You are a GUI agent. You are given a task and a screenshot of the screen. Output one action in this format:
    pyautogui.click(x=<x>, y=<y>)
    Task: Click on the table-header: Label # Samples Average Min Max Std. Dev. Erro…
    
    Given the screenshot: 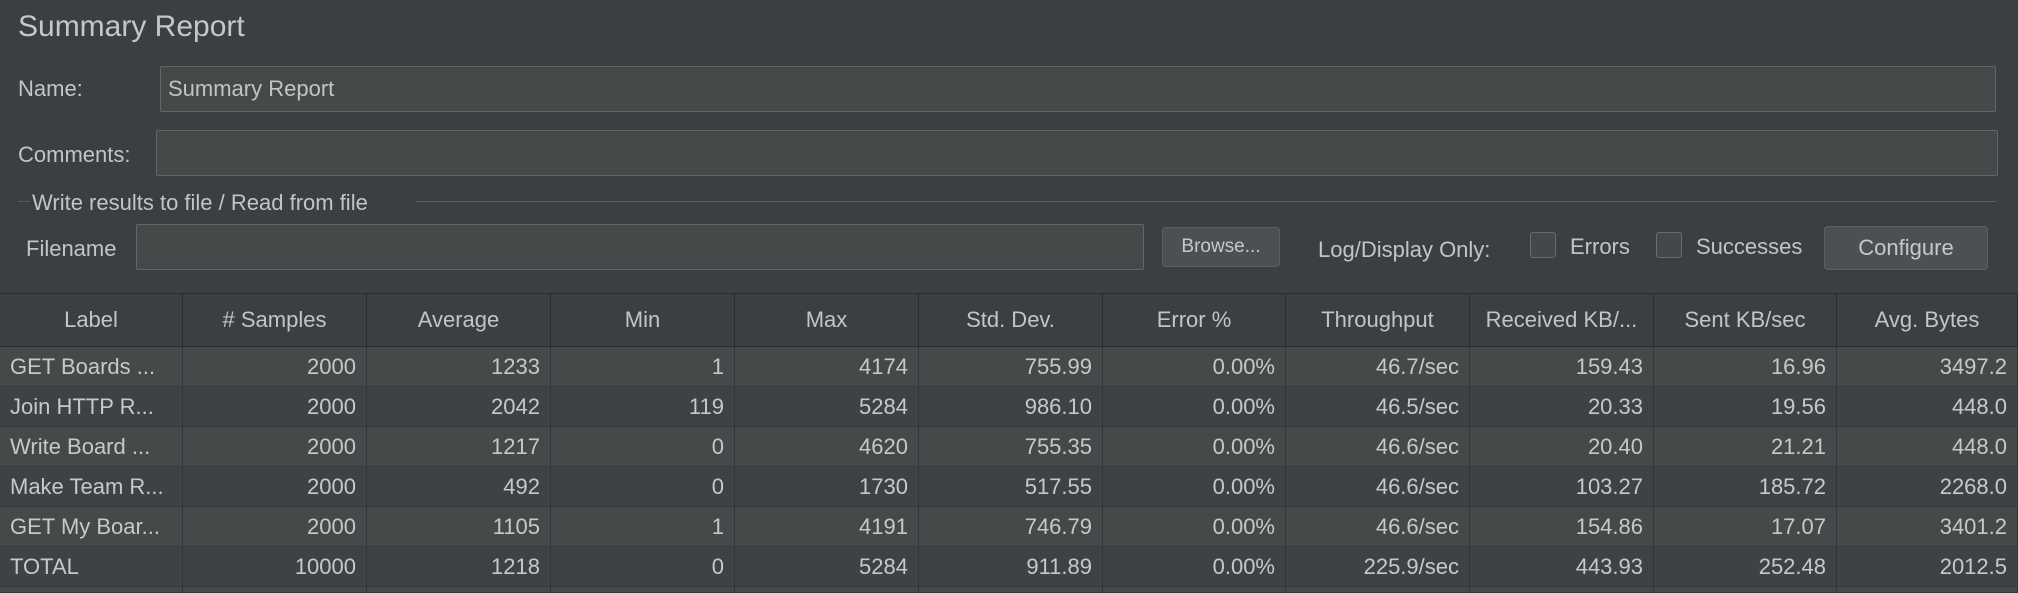 What is the action you would take?
    pyautogui.click(x=1009, y=320)
    